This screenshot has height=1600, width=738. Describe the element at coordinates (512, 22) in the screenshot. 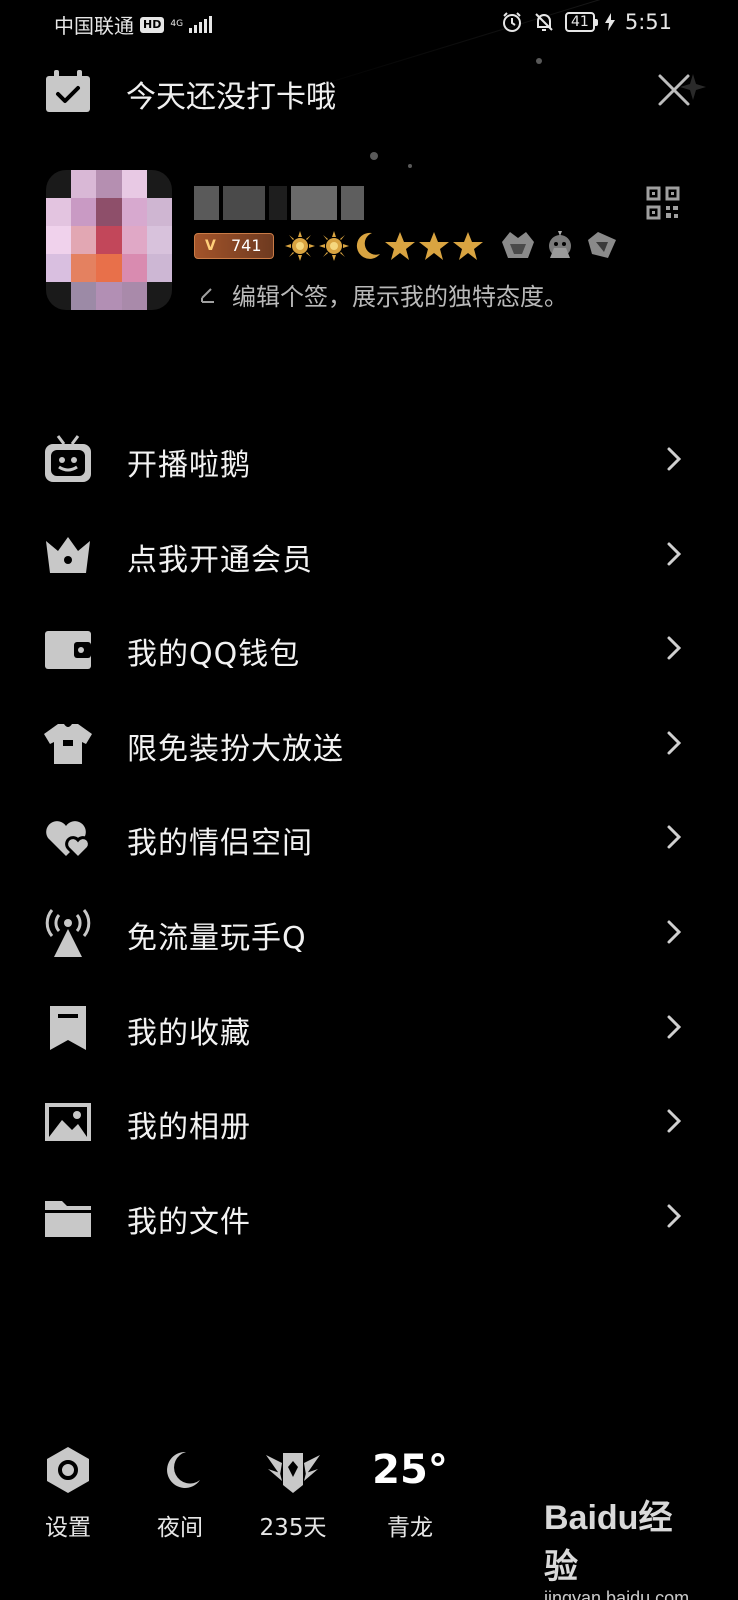

I see `alarm-icon` at that location.